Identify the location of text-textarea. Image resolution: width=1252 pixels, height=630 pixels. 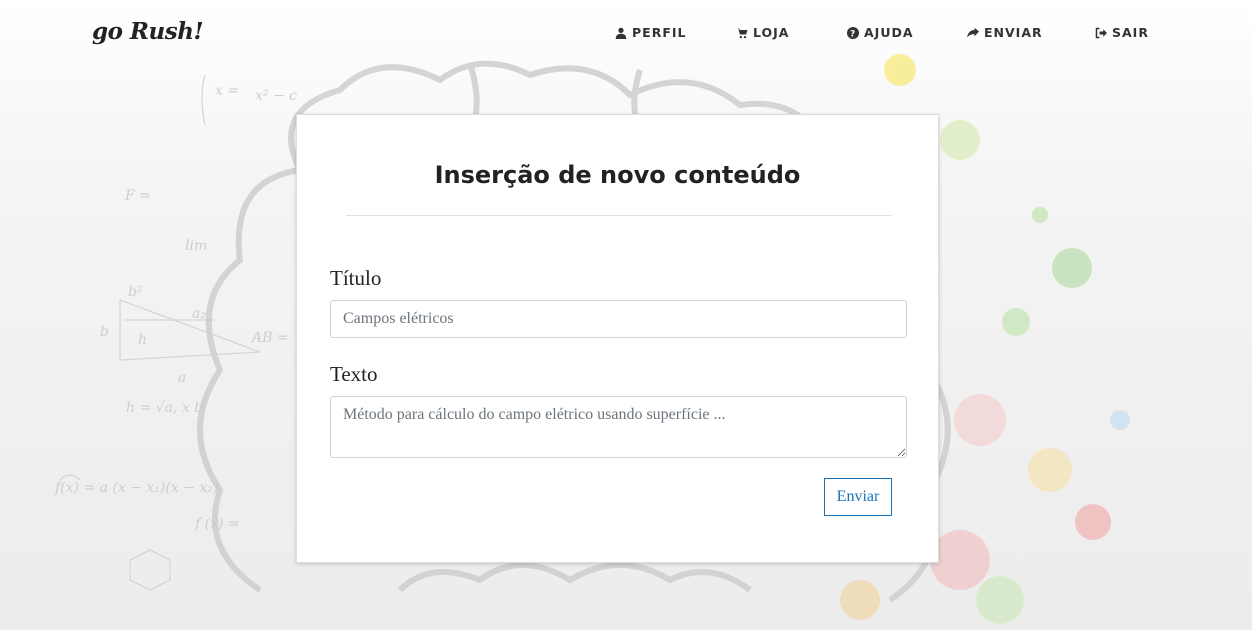
(618, 427).